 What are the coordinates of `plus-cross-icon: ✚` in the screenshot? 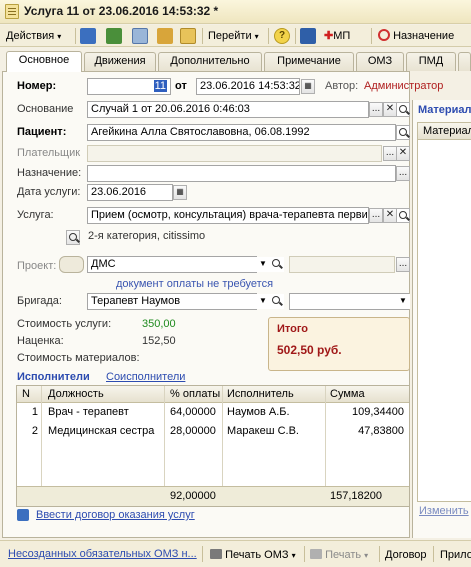 It's located at (329, 36).